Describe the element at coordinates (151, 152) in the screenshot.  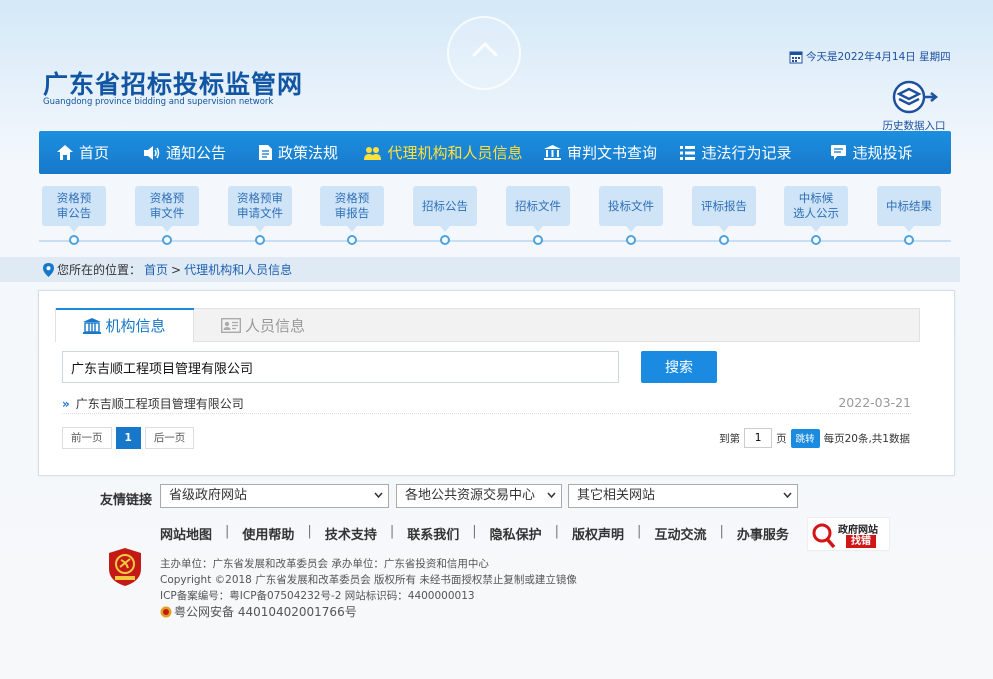
I see `speaker-icon` at that location.